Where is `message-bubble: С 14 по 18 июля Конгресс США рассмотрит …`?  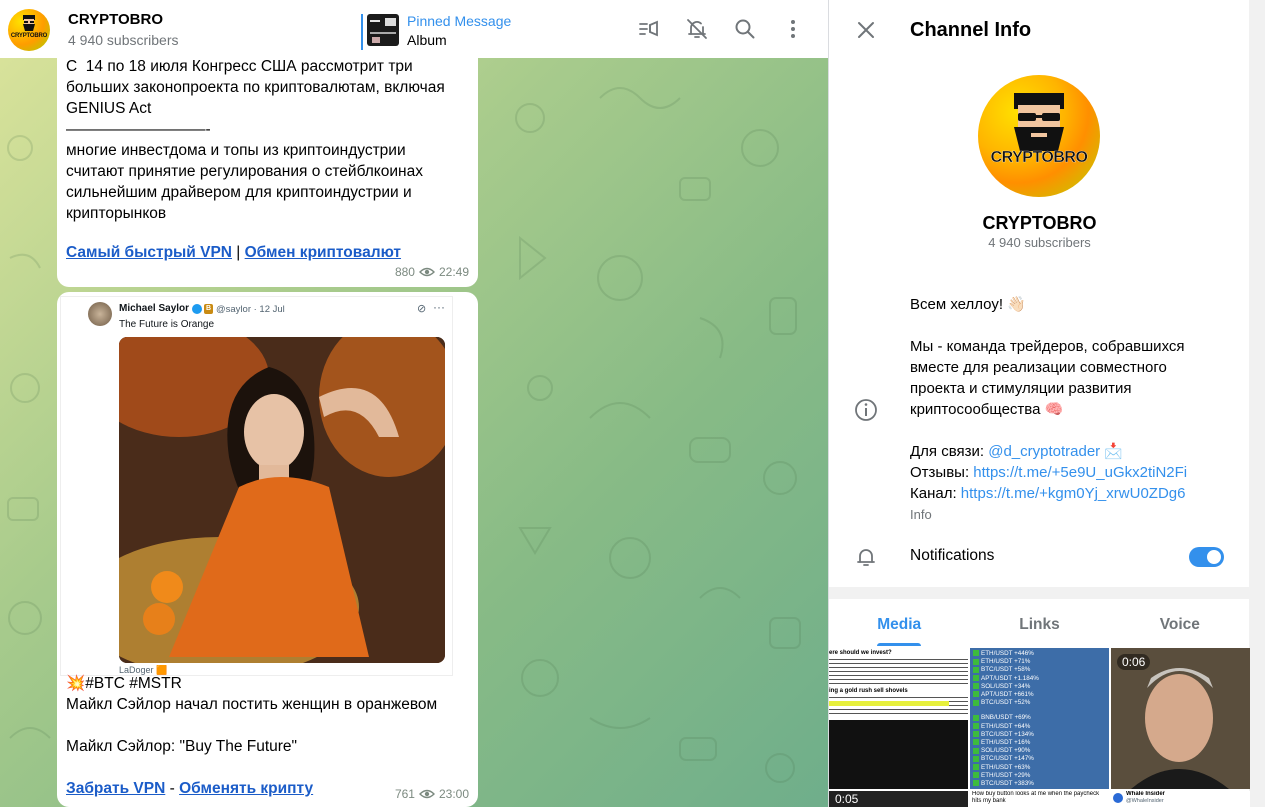 message-bubble: С 14 по 18 июля Конгресс США рассмотрит … is located at coordinates (267, 169).